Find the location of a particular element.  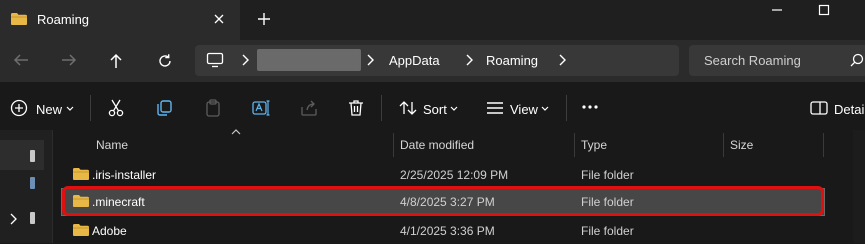

breadcrumb-roaming: Roaming is located at coordinates (512, 60).